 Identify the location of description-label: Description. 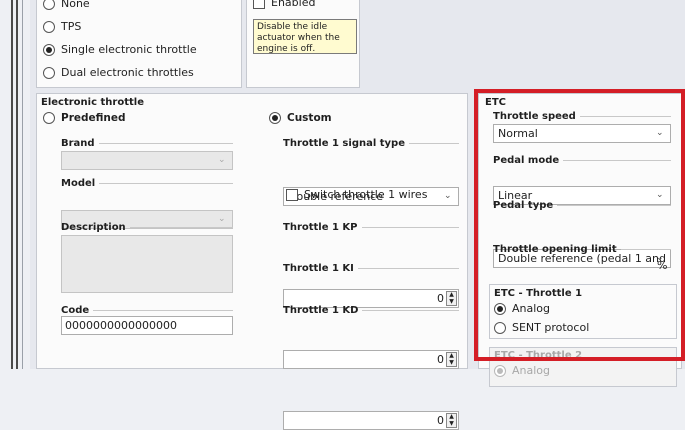
(147, 227).